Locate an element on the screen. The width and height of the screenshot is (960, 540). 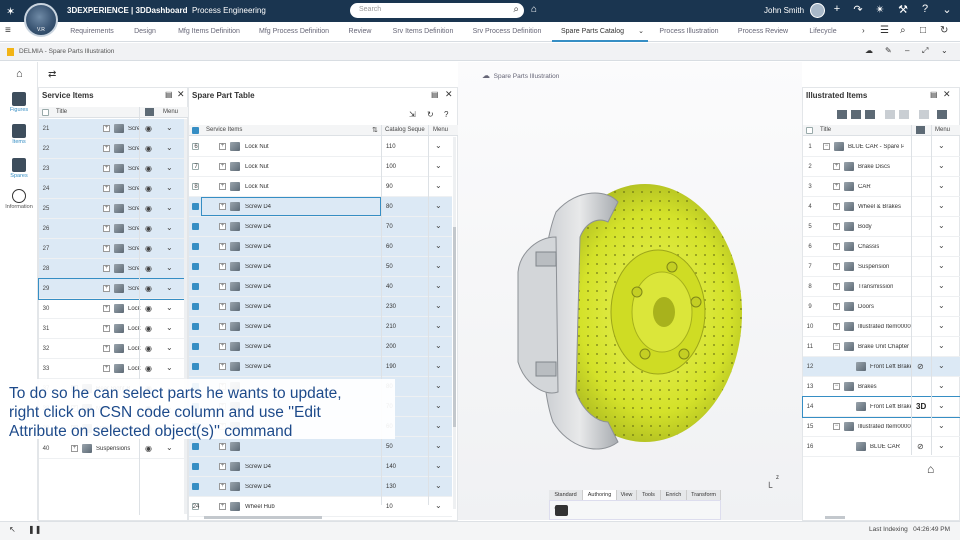
refresh-icon: ↻ is located at coordinates (430, 114).